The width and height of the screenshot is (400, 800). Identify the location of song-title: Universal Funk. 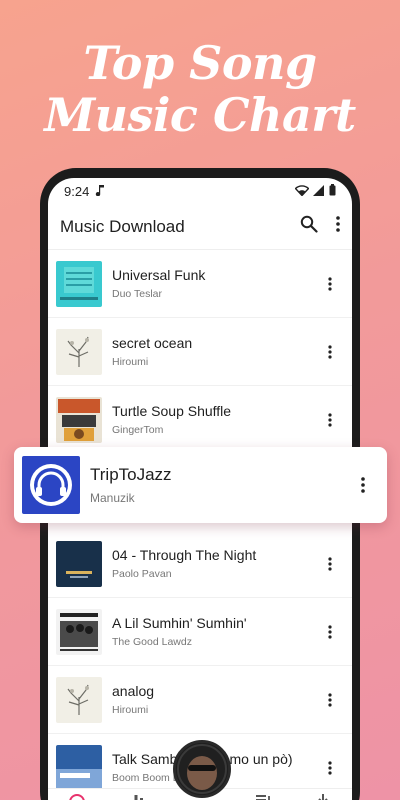
(159, 275).